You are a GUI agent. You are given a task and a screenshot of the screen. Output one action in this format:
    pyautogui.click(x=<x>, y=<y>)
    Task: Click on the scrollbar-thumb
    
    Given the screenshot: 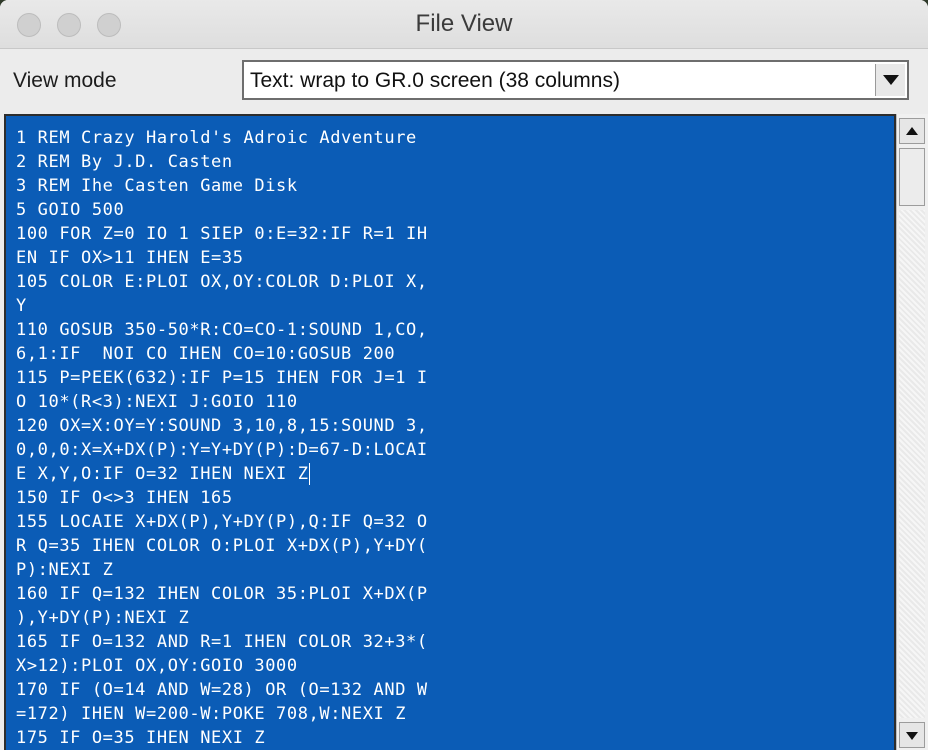 What is the action you would take?
    pyautogui.click(x=912, y=177)
    